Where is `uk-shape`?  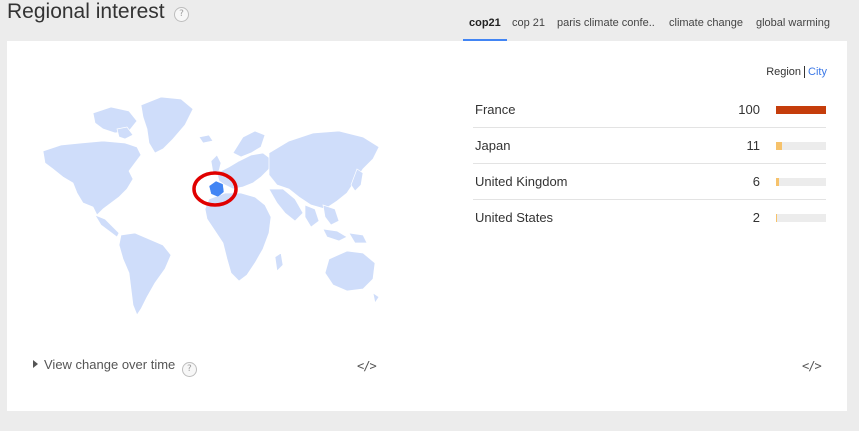
uk-shape is located at coordinates (216, 164).